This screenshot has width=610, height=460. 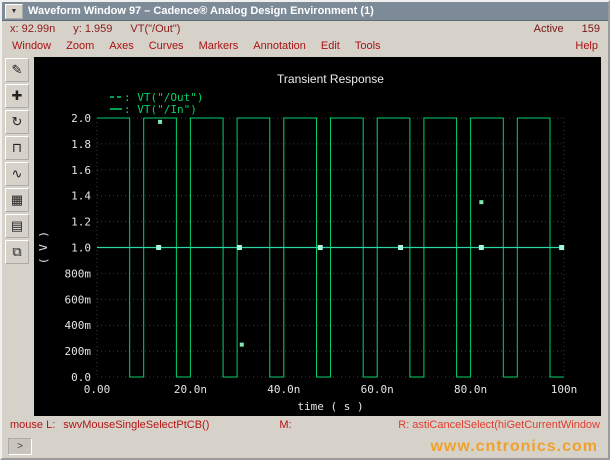 What do you see at coordinates (305, 446) in the screenshot?
I see `prompt-row: > www.cntronics.com` at bounding box center [305, 446].